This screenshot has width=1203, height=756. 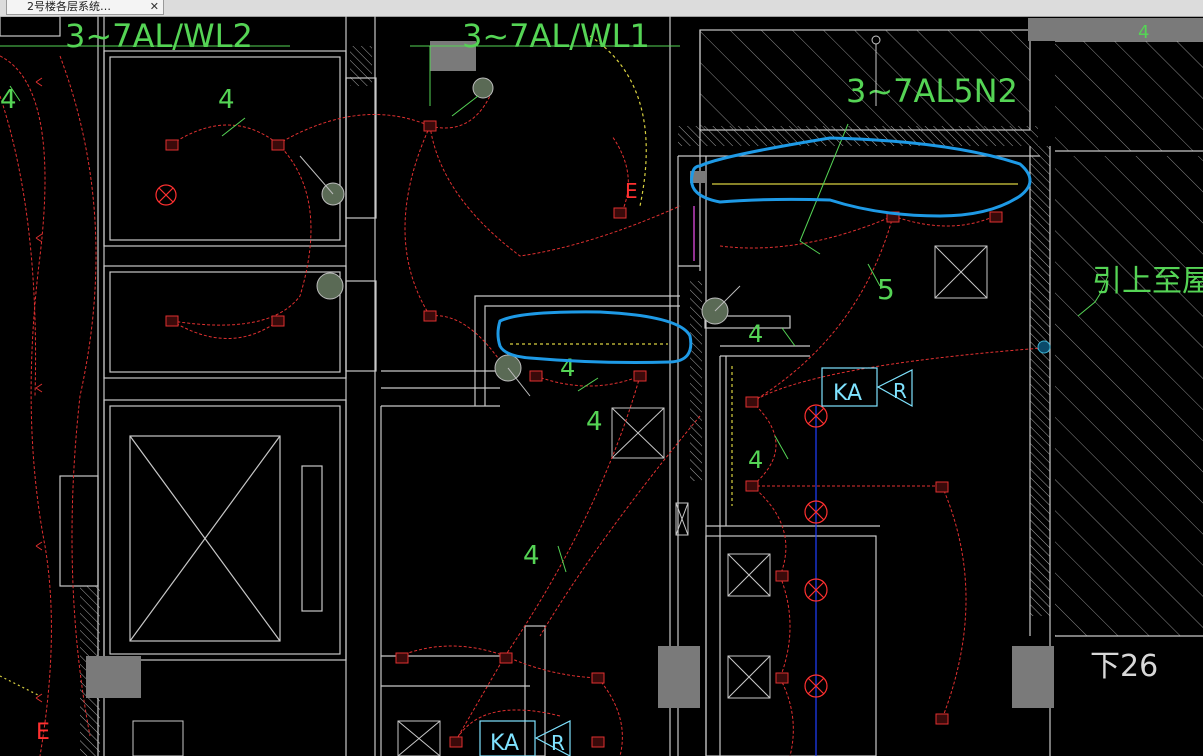 What do you see at coordinates (504, 743) in the screenshot?
I see `ka-label-2: KA` at bounding box center [504, 743].